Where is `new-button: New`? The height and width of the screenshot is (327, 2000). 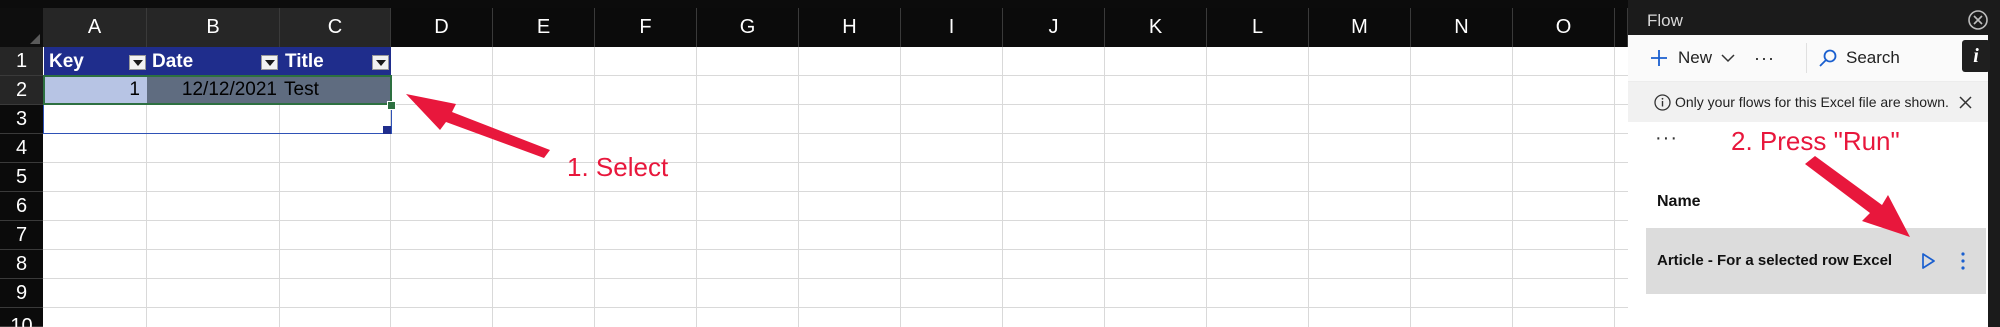 new-button: New is located at coordinates (1692, 58).